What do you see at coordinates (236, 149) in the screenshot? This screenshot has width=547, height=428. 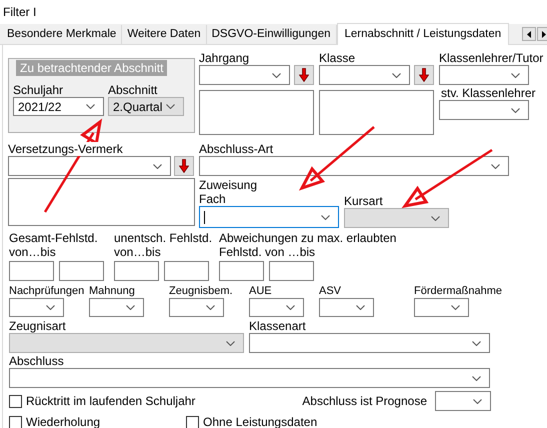 I see `field-label: Abschluss-Art` at bounding box center [236, 149].